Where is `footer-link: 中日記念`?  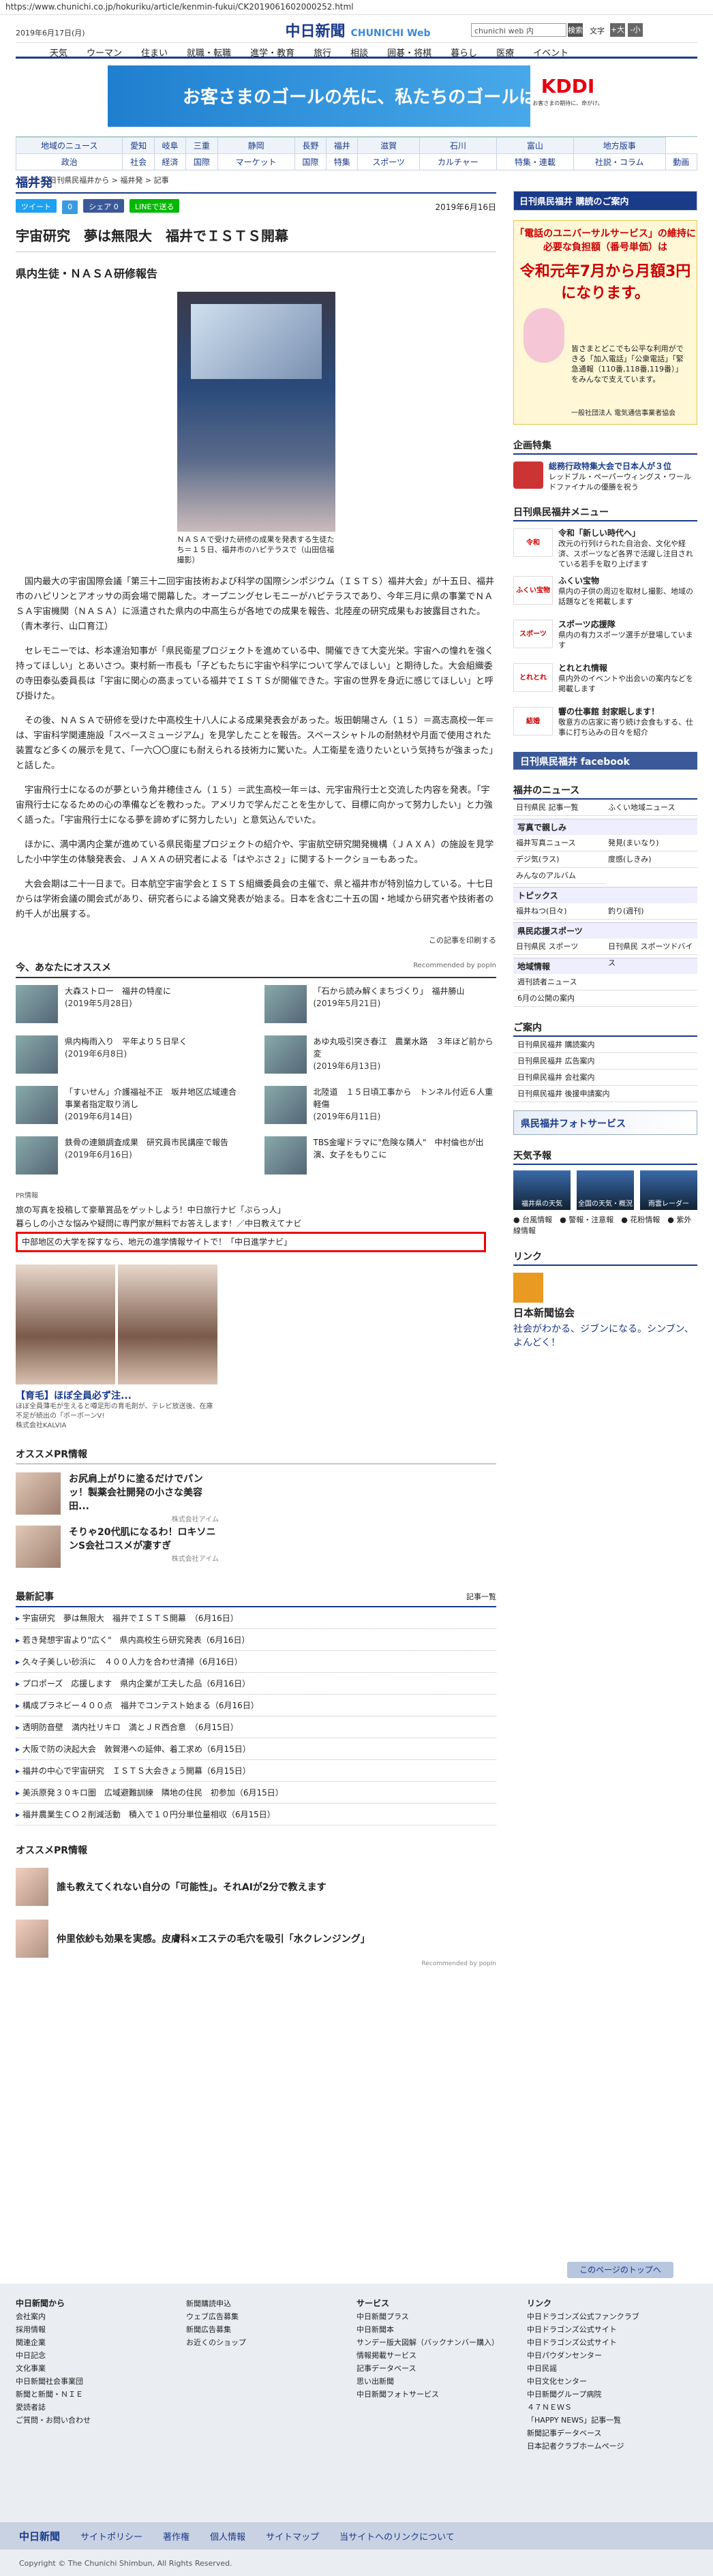 footer-link: 中日記念 is located at coordinates (101, 2355).